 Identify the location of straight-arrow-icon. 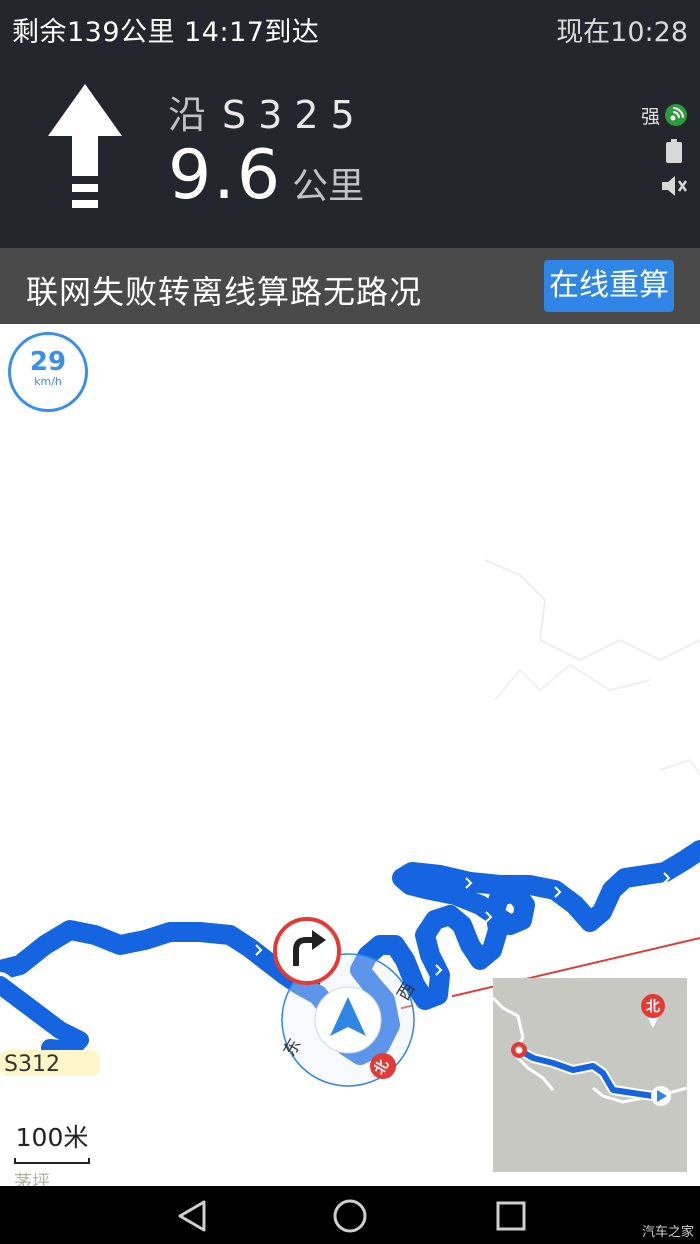
(85, 146).